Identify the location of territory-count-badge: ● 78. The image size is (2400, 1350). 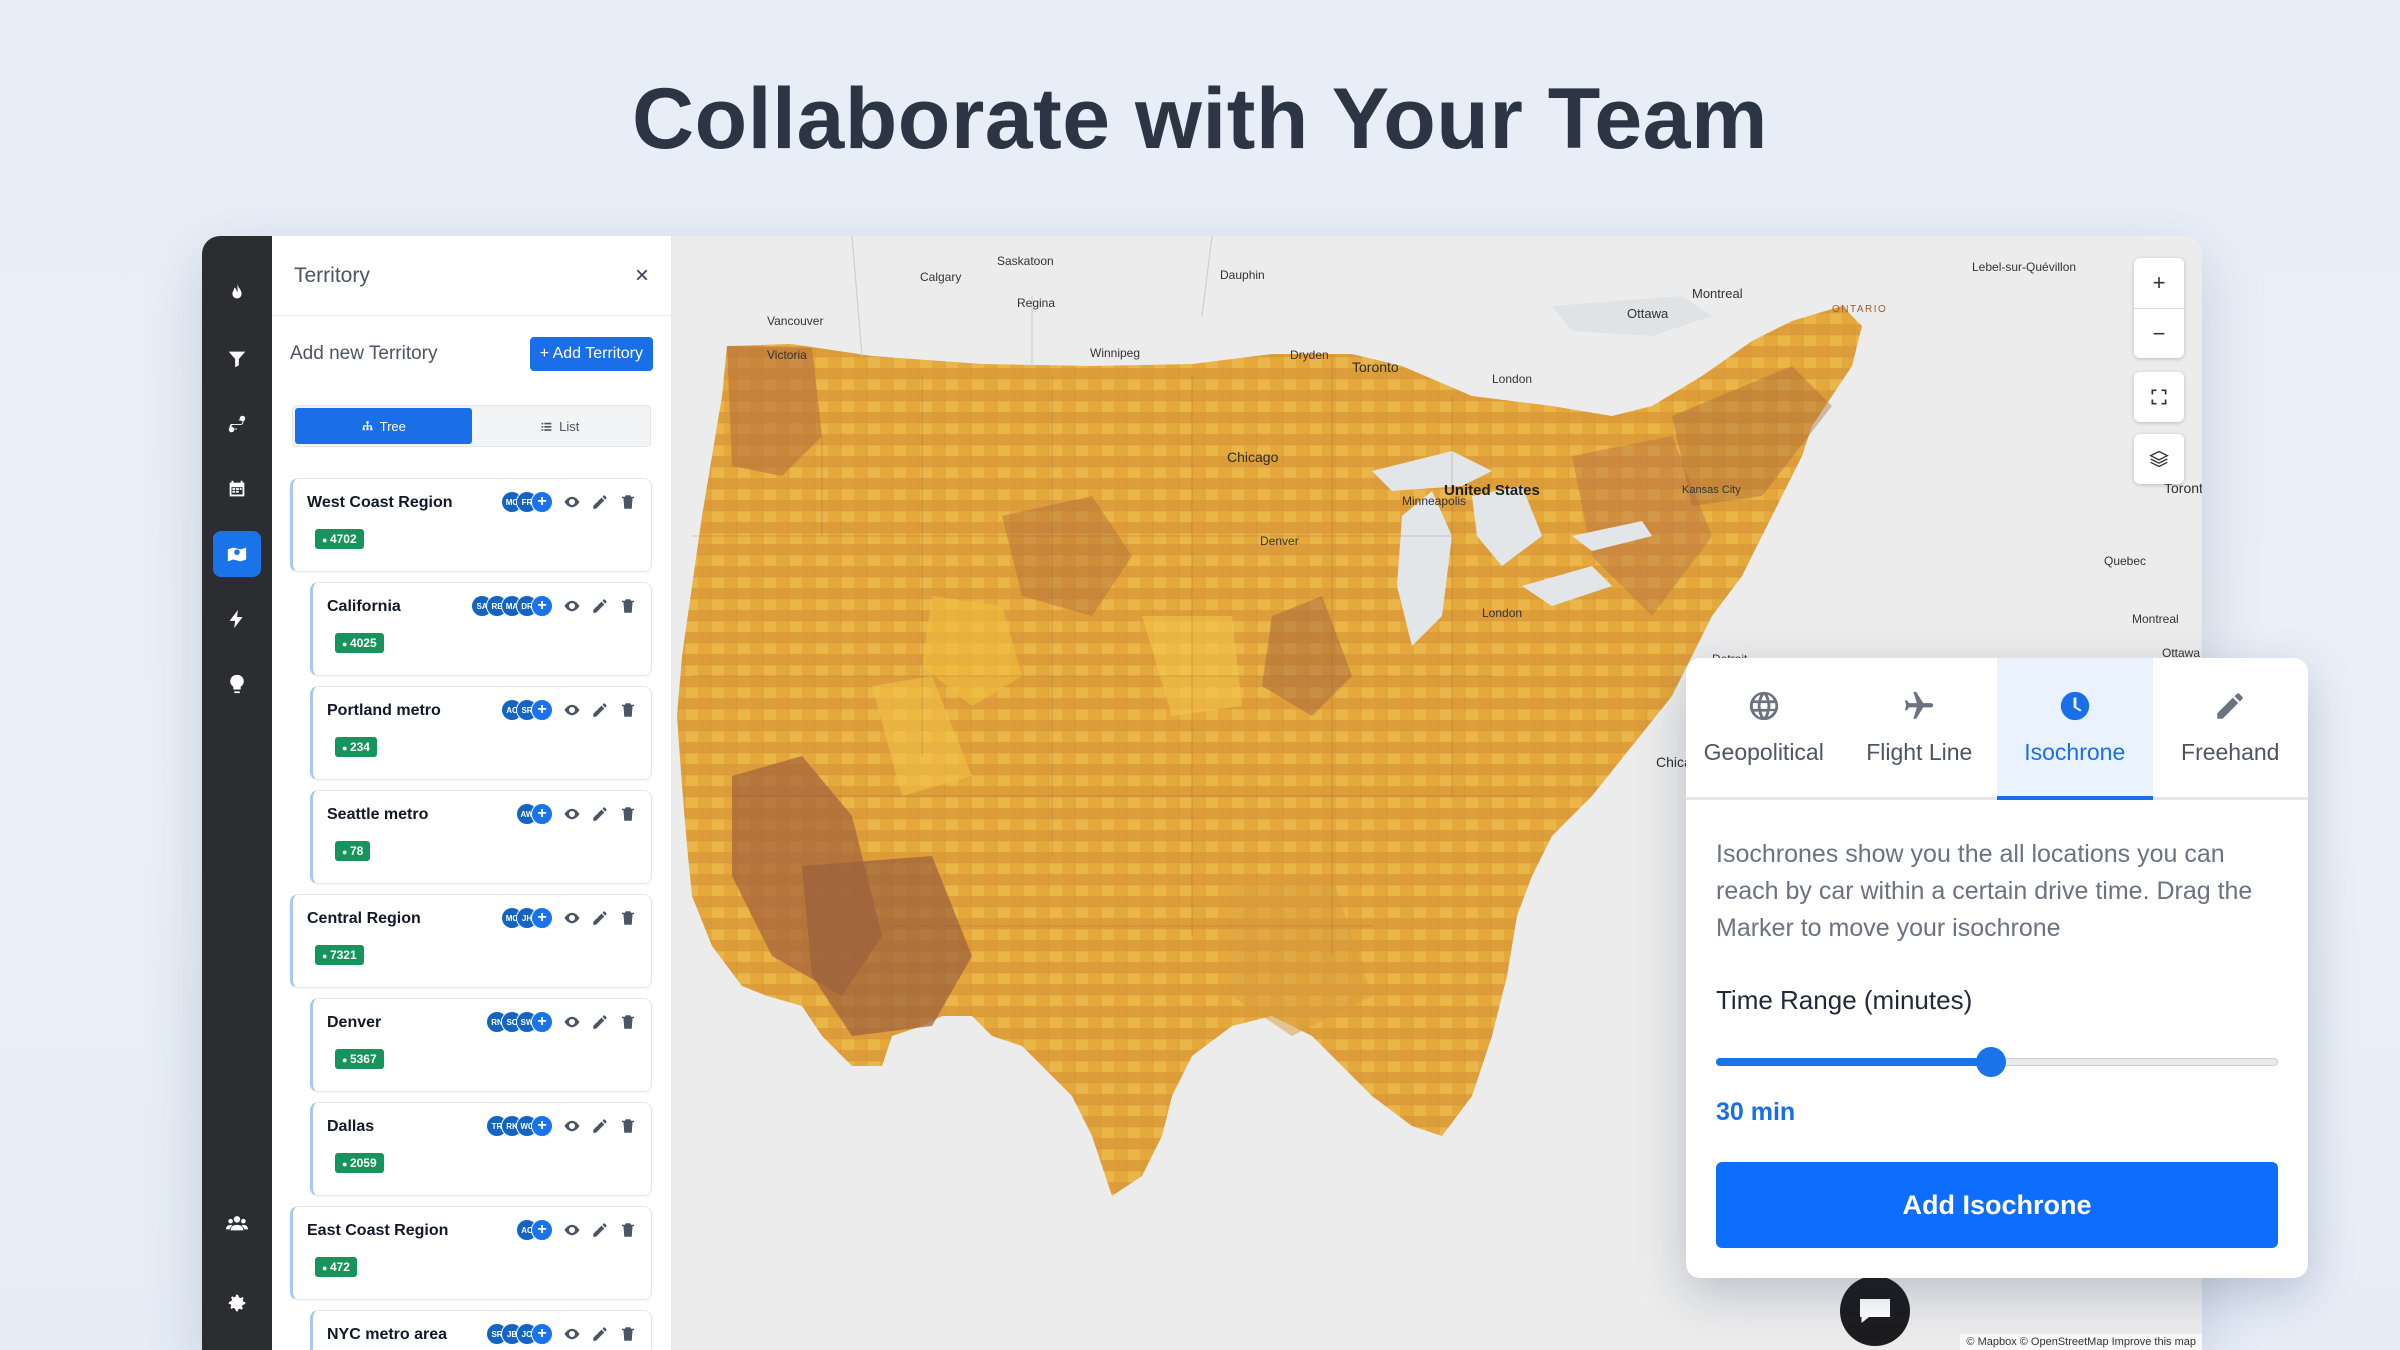
(353, 851).